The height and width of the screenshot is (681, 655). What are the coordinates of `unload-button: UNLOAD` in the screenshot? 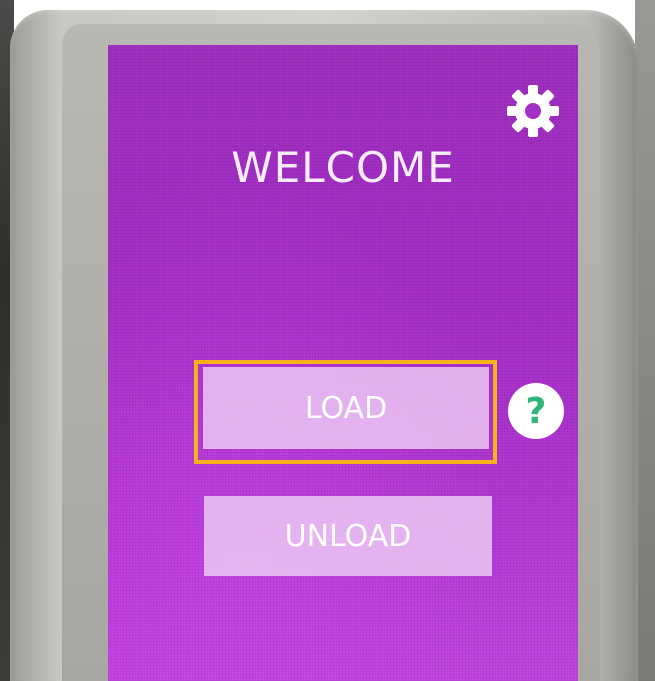 It's located at (348, 536).